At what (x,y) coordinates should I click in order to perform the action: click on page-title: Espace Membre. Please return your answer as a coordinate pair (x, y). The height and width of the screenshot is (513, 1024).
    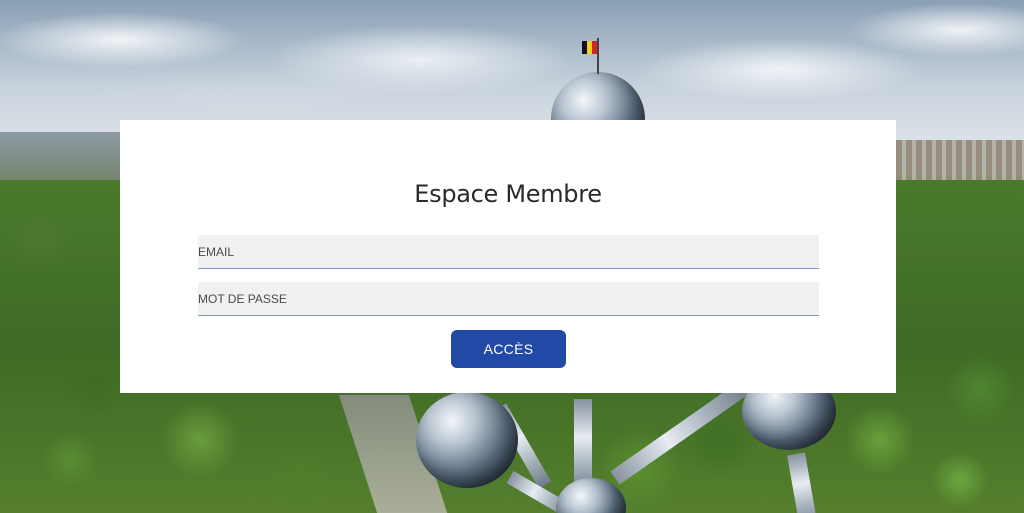
    Looking at the image, I should click on (508, 194).